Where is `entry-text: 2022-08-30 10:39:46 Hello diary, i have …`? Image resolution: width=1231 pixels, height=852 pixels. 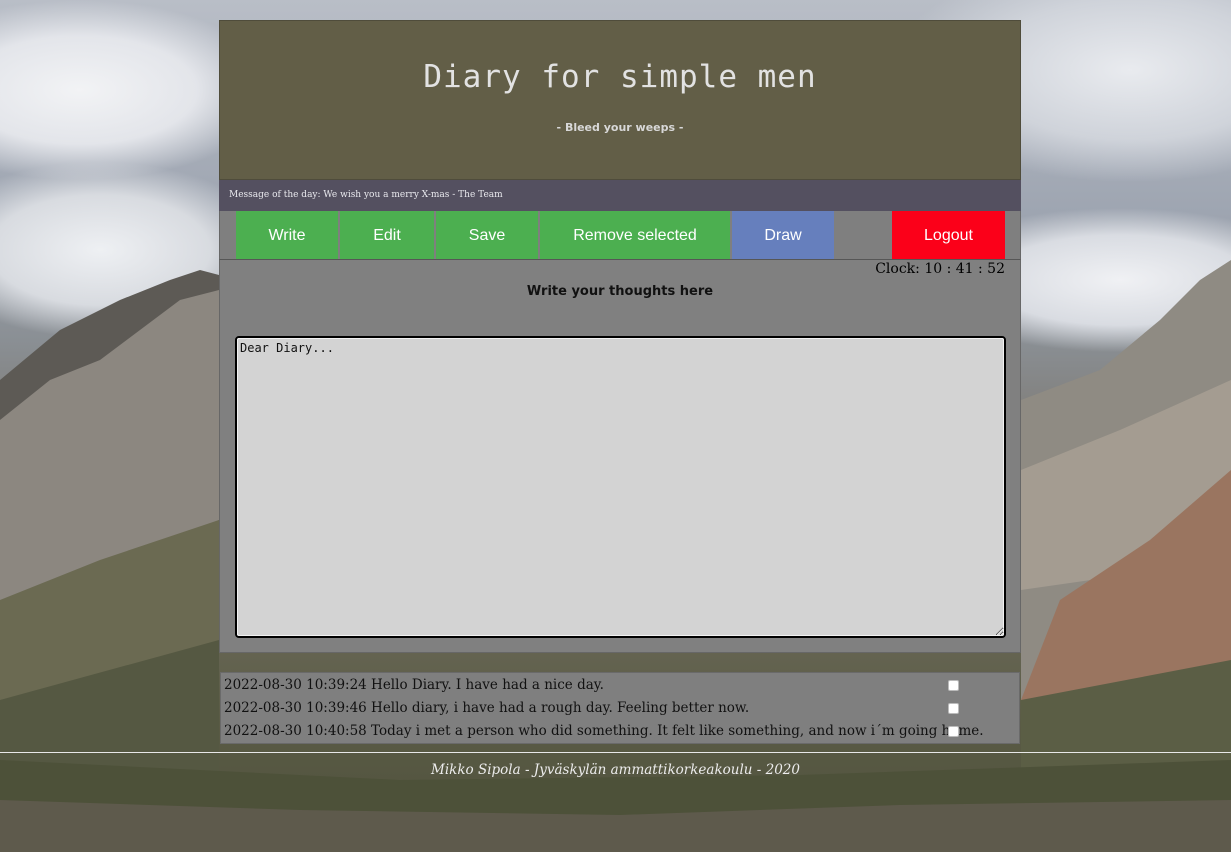 entry-text: 2022-08-30 10:39:46 Hello diary, i have … is located at coordinates (487, 708).